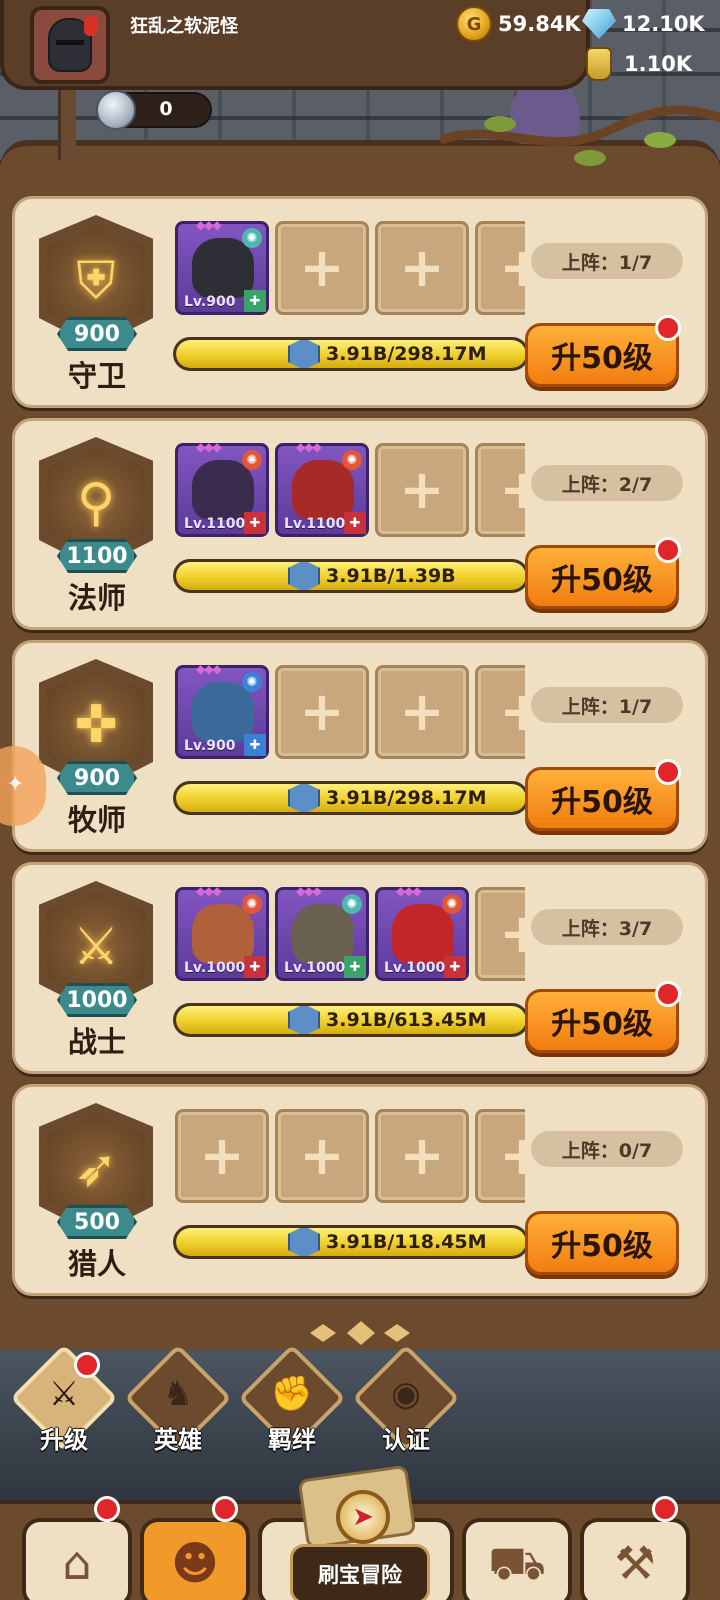 This screenshot has height=1600, width=720. What do you see at coordinates (178, 1440) in the screenshot?
I see `menu-label: 英雄` at bounding box center [178, 1440].